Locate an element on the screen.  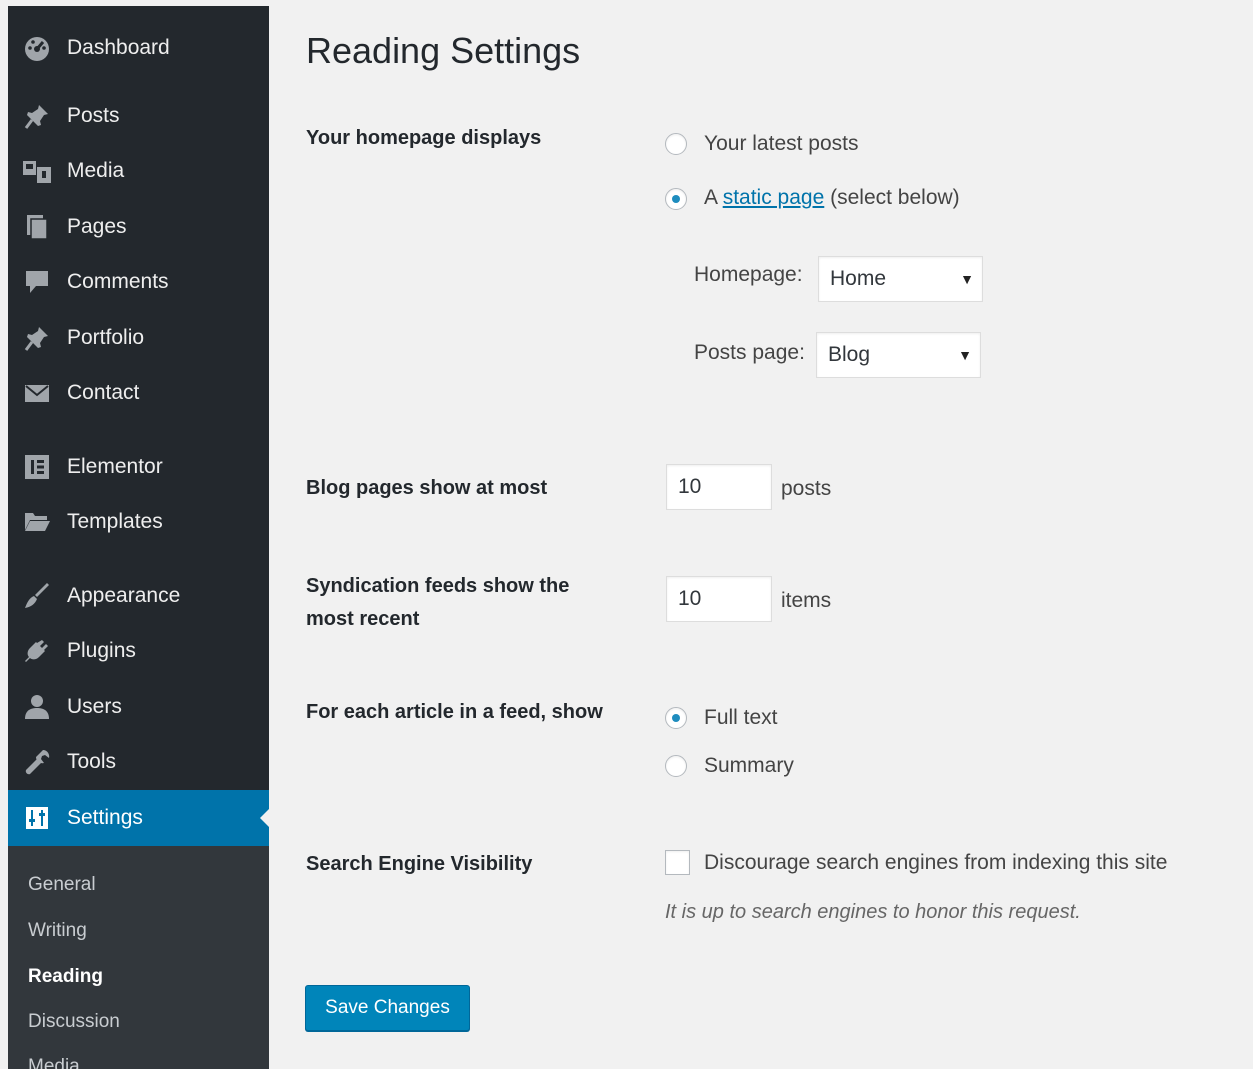
envelope-icon is located at coordinates (37, 393).